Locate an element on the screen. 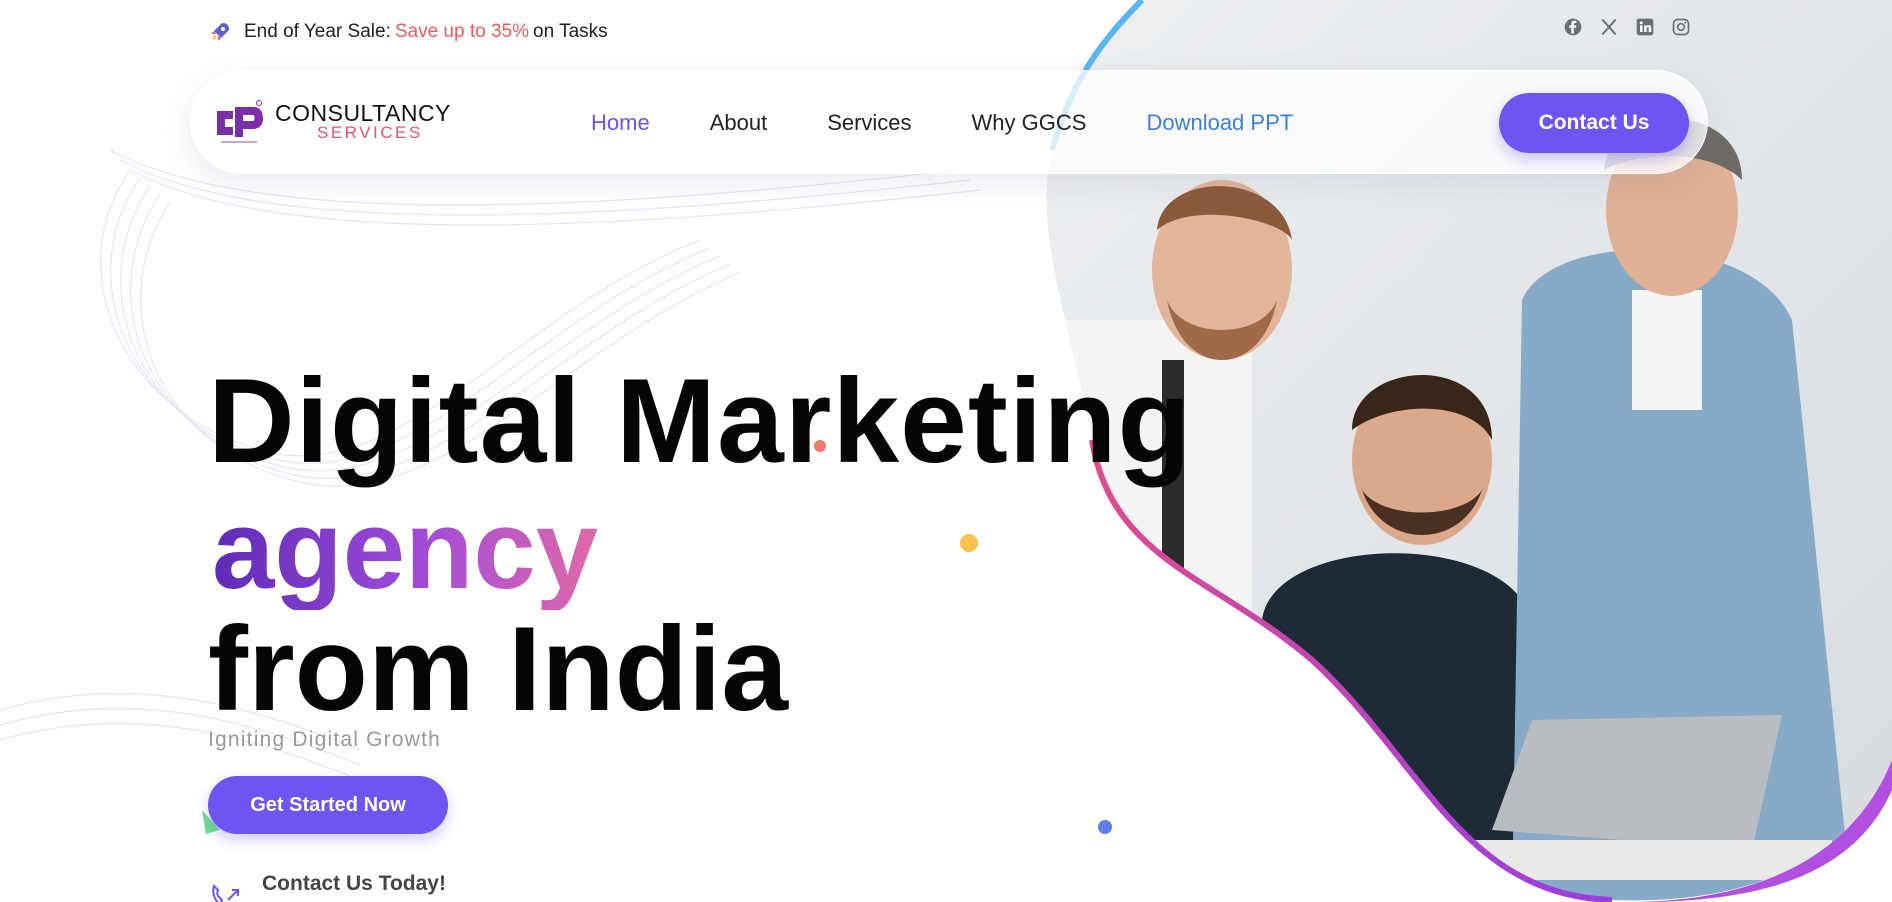 This screenshot has height=902, width=1892. sale-suffix: on Tasks is located at coordinates (570, 31).